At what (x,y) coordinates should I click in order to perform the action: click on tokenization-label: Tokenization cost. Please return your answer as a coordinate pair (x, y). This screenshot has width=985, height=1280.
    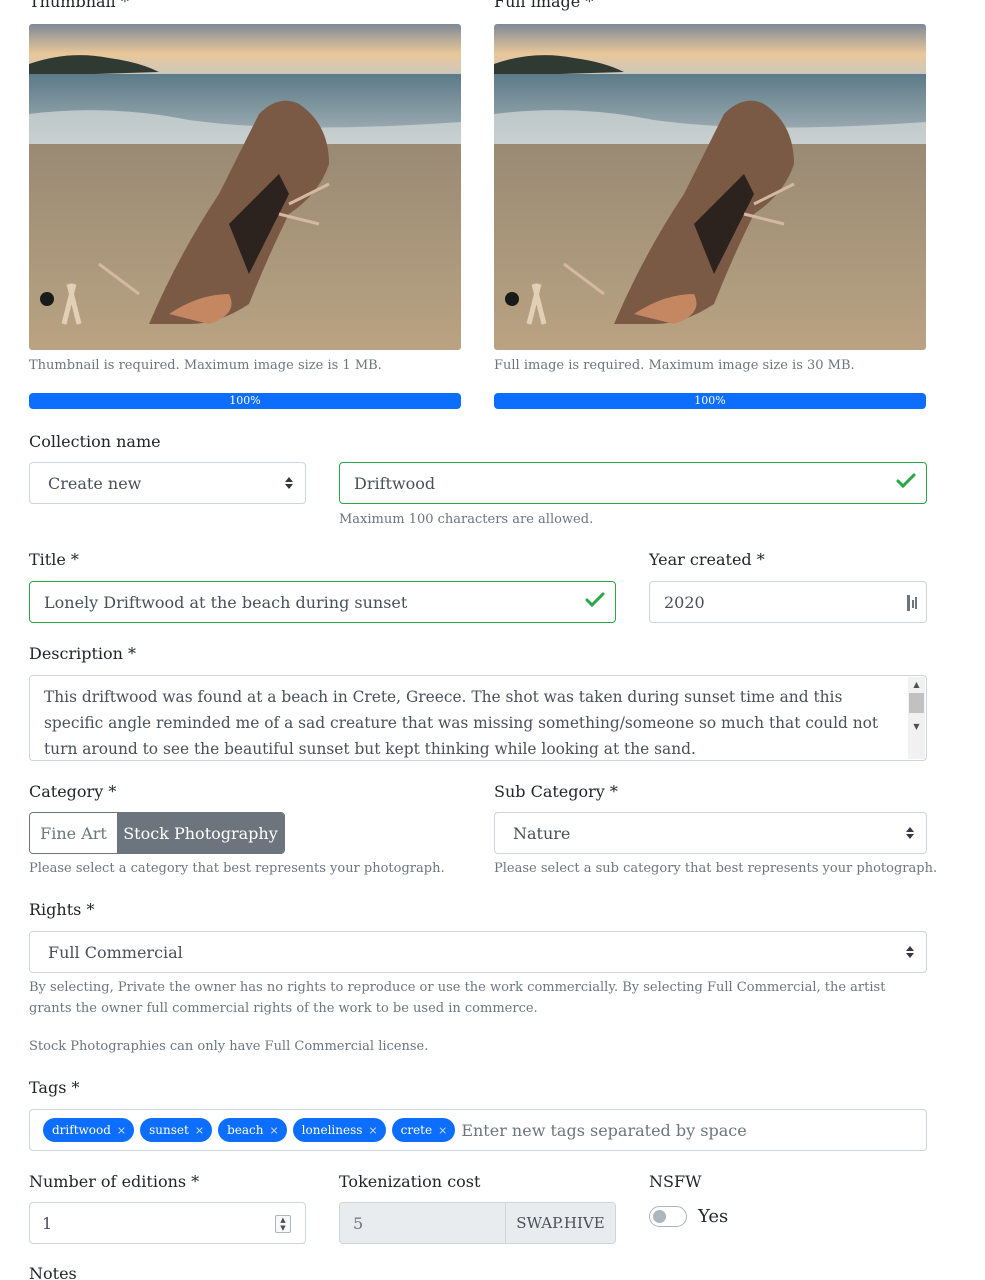
    Looking at the image, I should click on (410, 1181).